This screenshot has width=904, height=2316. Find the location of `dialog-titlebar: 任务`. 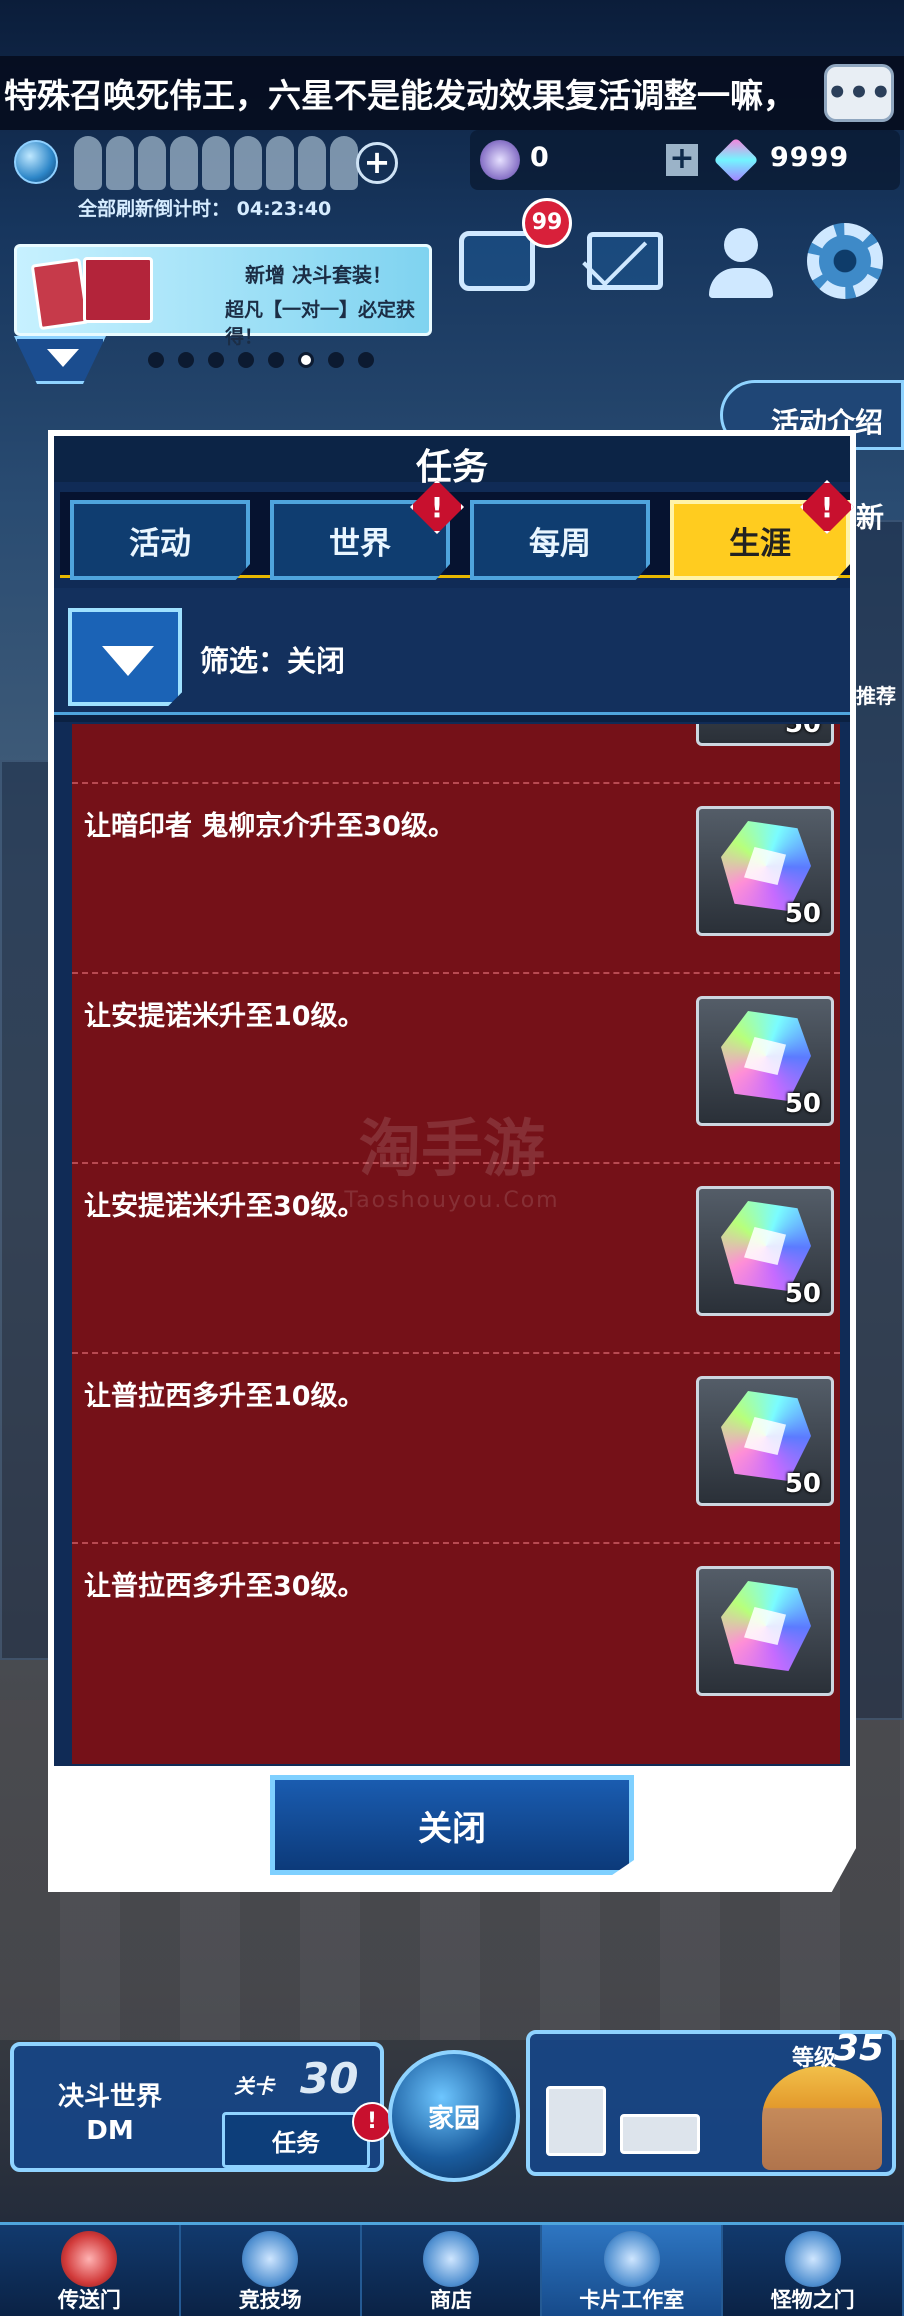

dialog-titlebar: 任务 is located at coordinates (452, 462).